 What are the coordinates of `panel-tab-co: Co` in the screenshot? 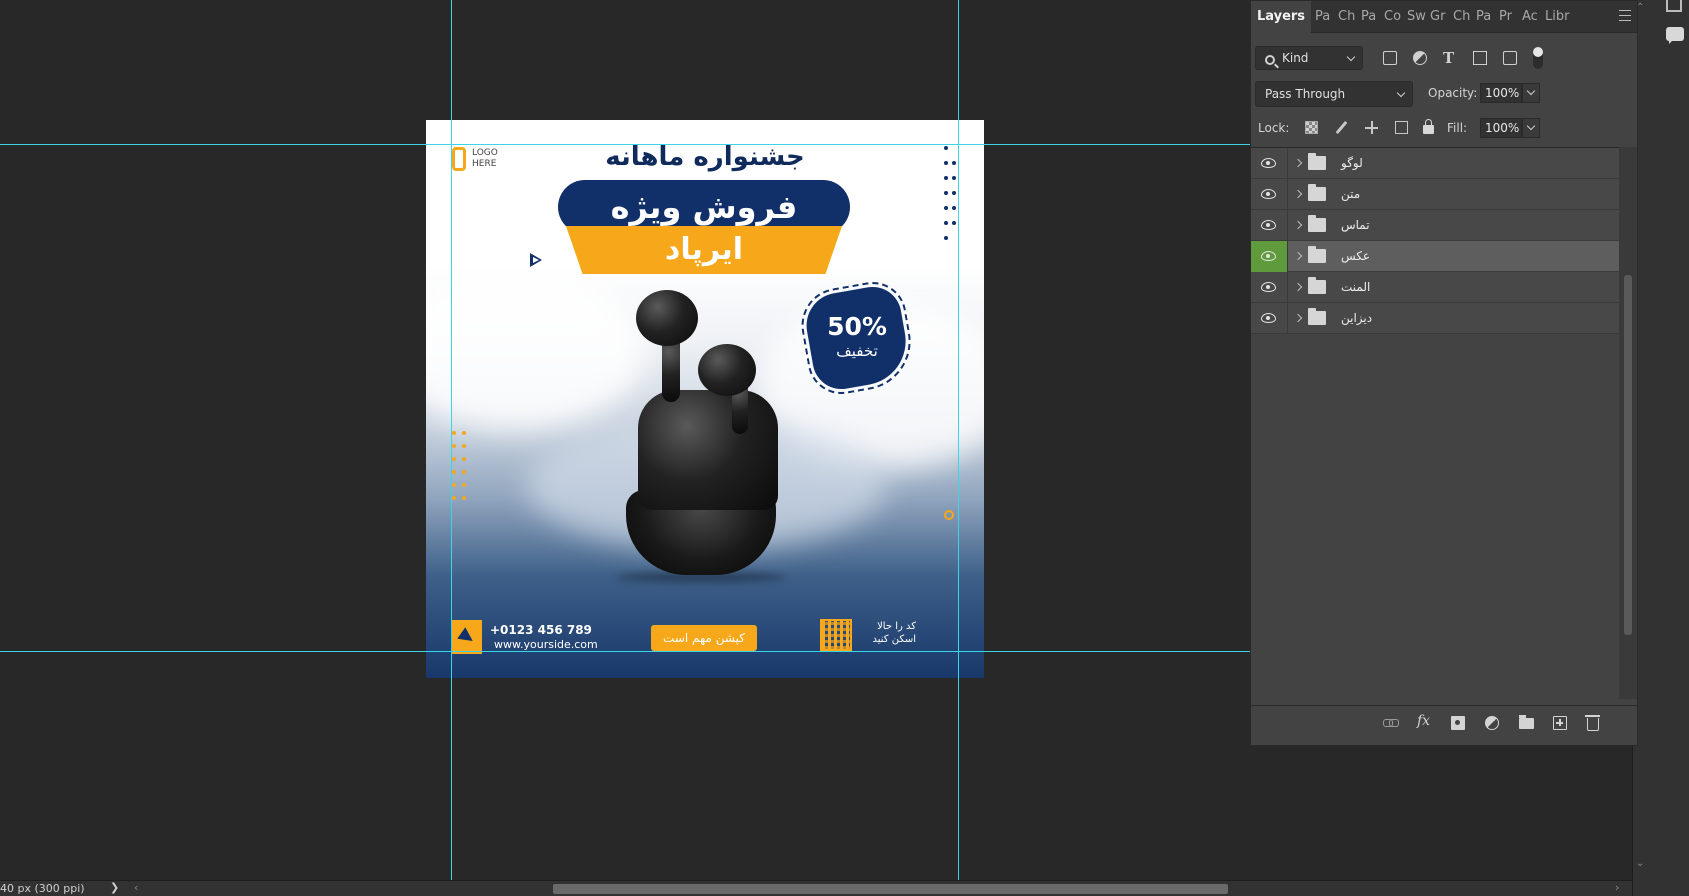 It's located at (1395, 17).